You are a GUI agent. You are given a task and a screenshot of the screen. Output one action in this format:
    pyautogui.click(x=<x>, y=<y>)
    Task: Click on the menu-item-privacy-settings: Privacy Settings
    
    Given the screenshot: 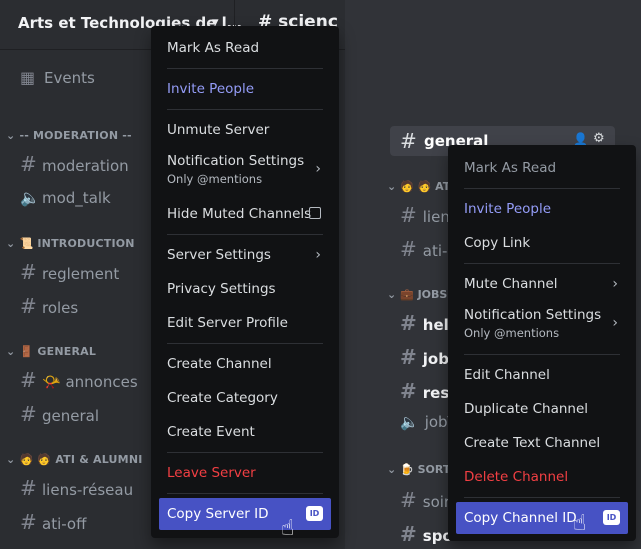 What is the action you would take?
    pyautogui.click(x=245, y=289)
    